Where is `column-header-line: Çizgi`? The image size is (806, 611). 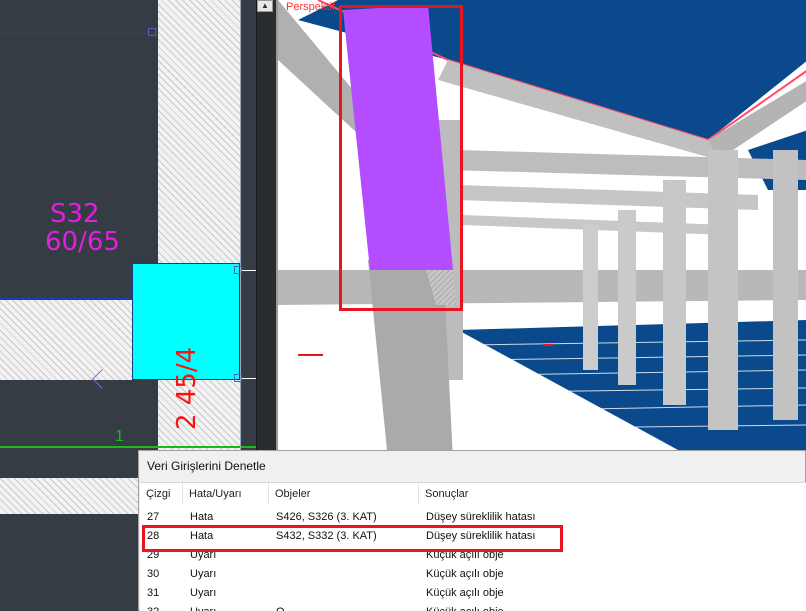 column-header-line: Çizgi is located at coordinates (161, 494).